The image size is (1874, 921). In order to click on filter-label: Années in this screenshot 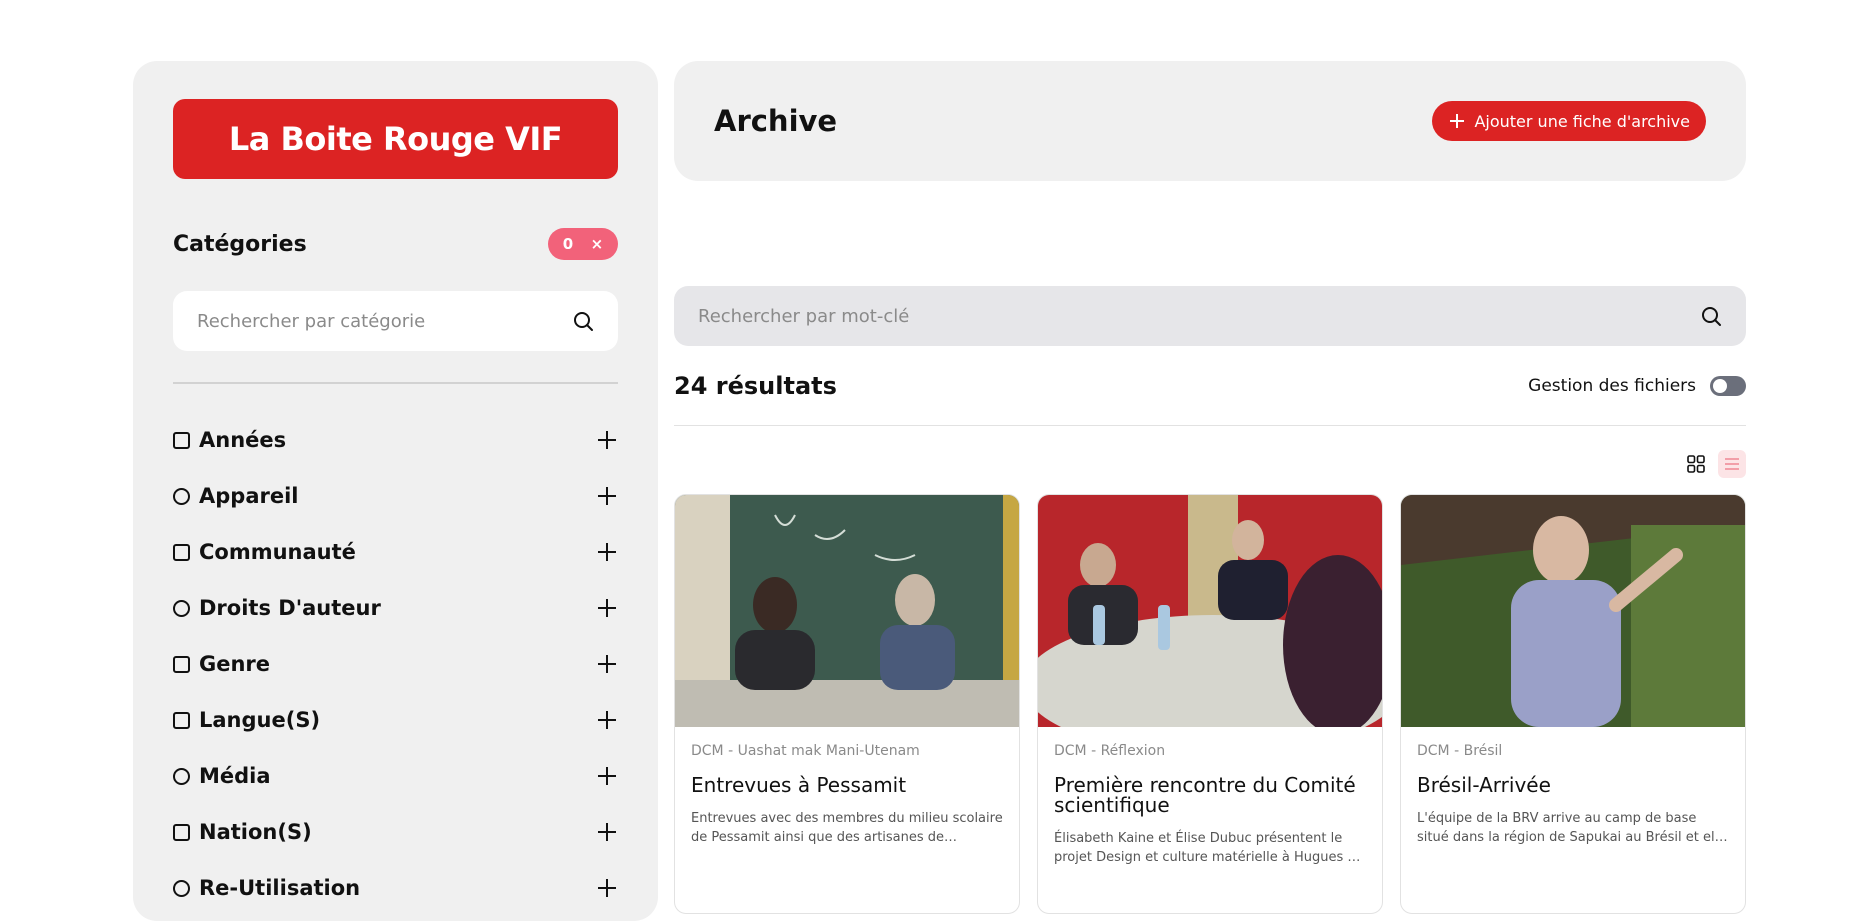, I will do `click(243, 440)`.